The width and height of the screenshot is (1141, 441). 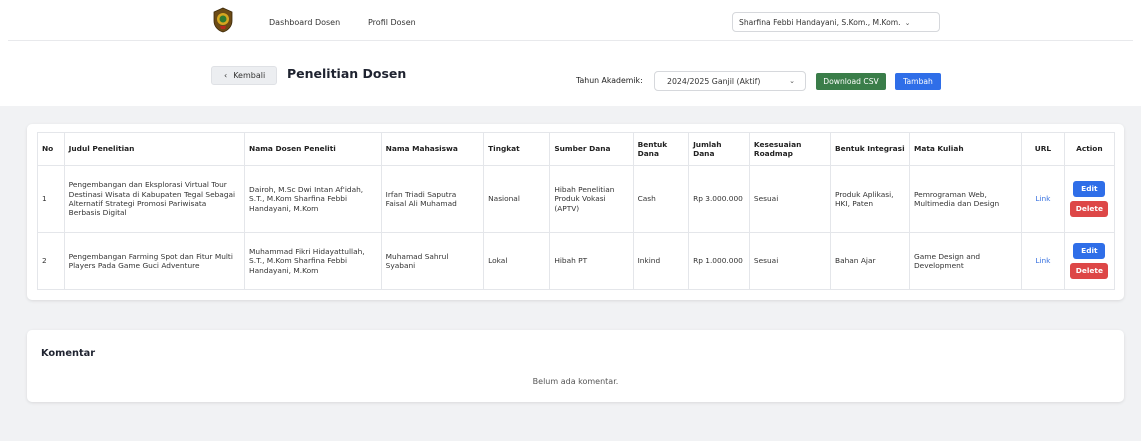 What do you see at coordinates (661, 199) in the screenshot?
I see `cell-bentuk-dana: Cash` at bounding box center [661, 199].